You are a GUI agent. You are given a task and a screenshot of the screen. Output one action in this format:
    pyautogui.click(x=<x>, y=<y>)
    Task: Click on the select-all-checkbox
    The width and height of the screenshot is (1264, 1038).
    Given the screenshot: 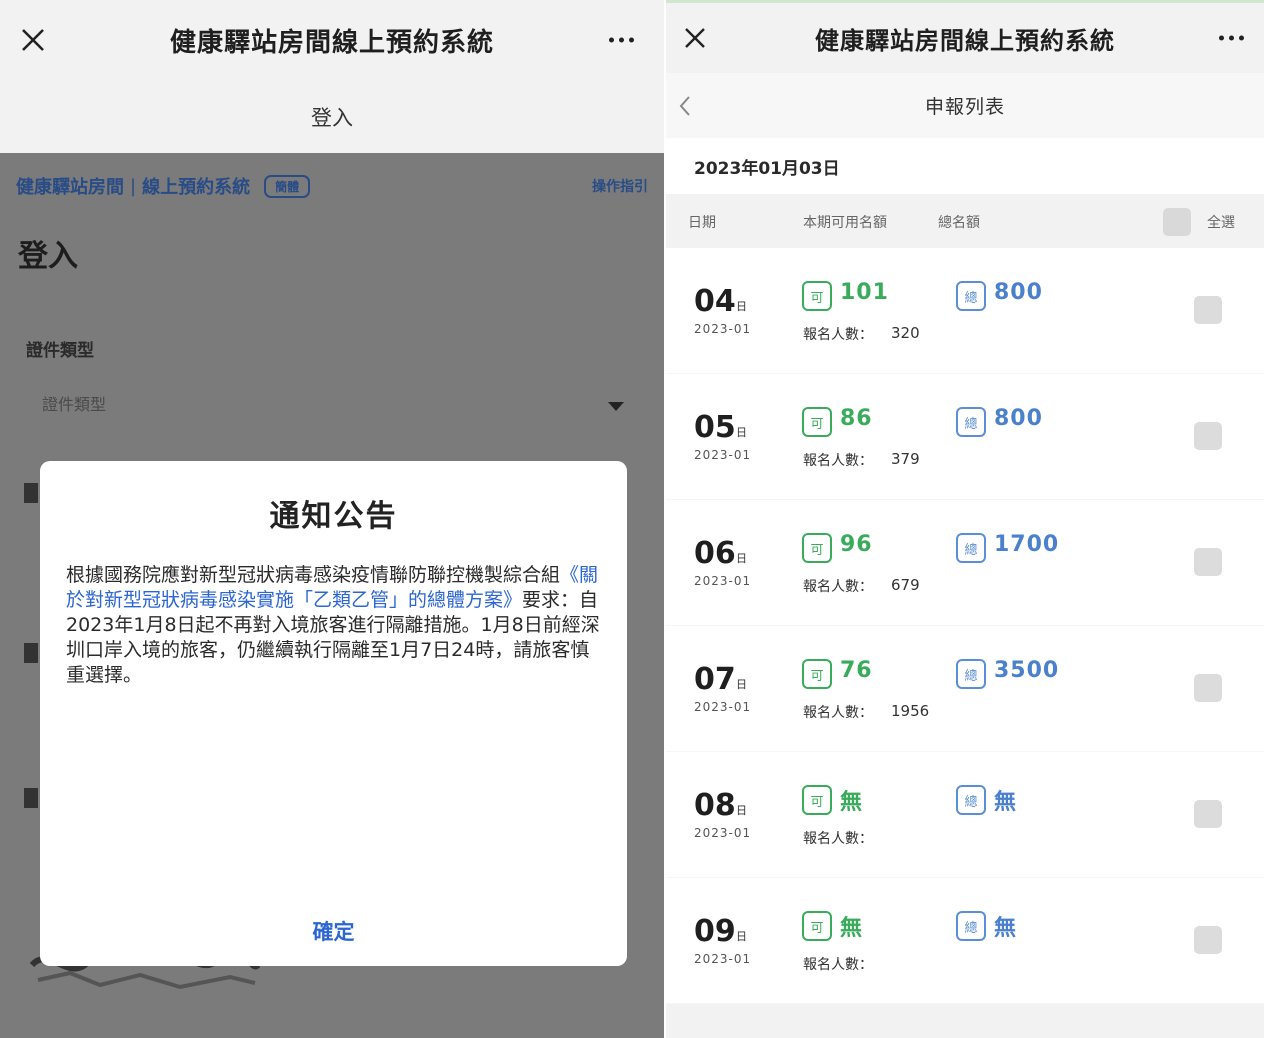 What is the action you would take?
    pyautogui.click(x=1177, y=222)
    